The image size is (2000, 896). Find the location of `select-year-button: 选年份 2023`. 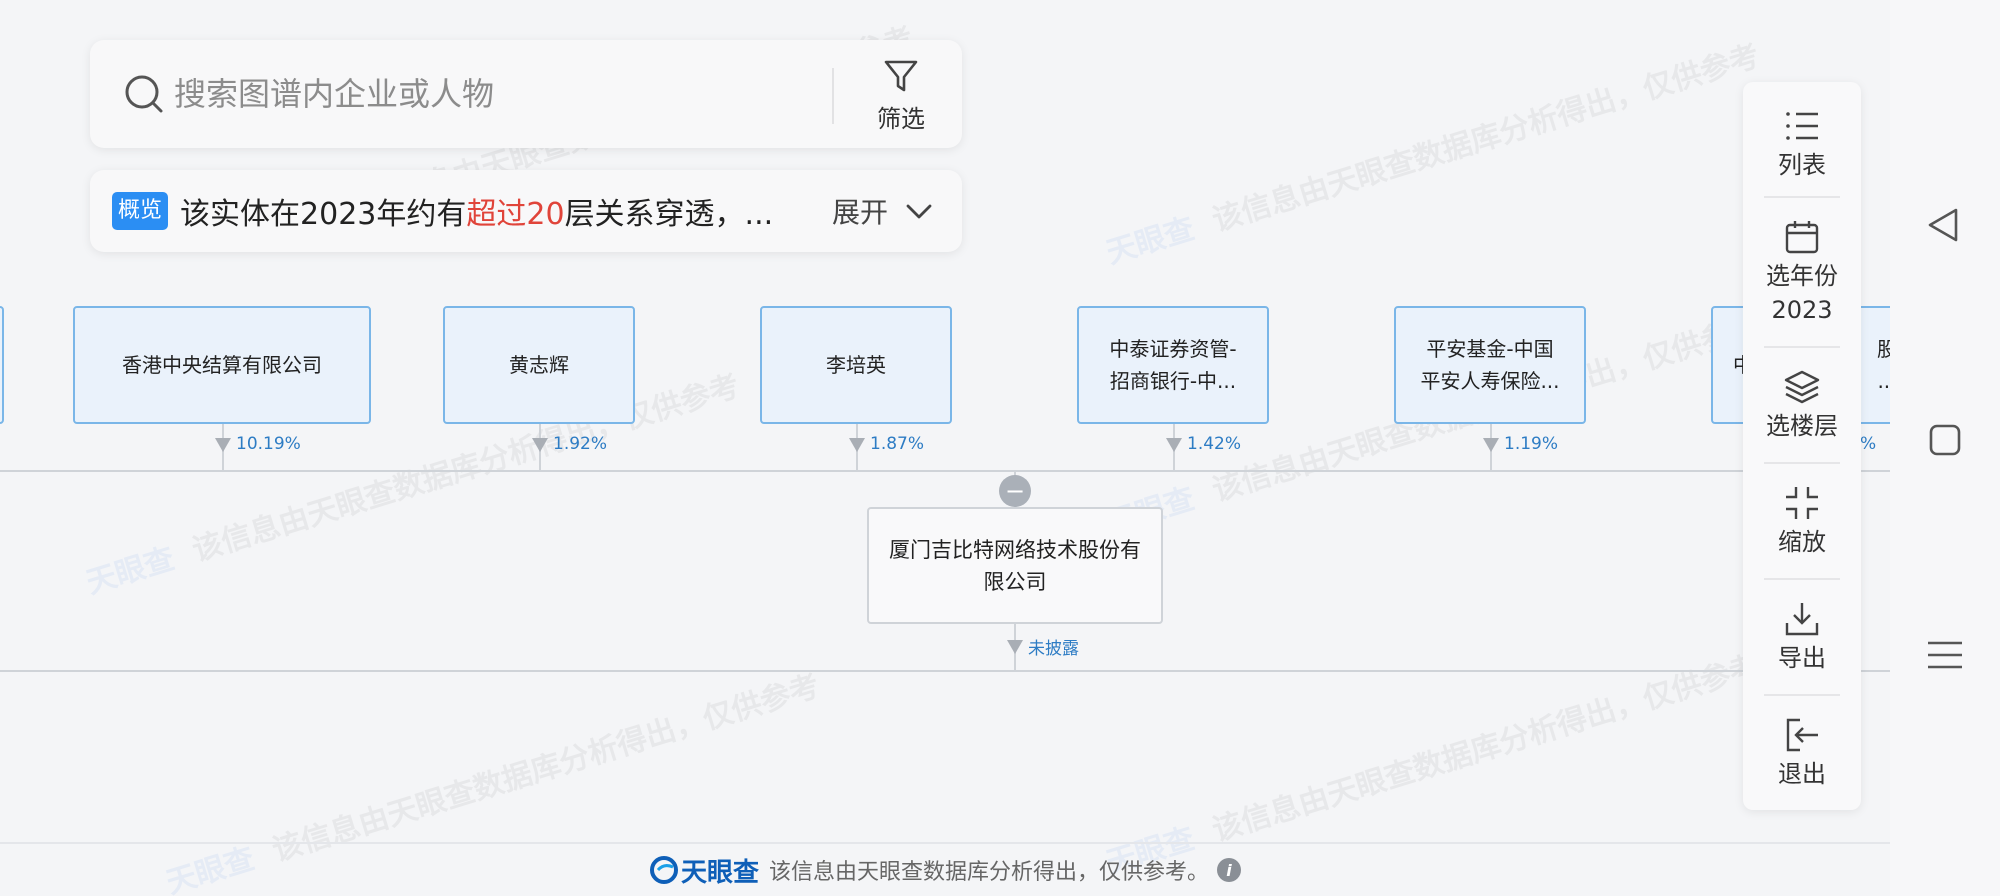

select-year-button: 选年份 2023 is located at coordinates (1802, 272).